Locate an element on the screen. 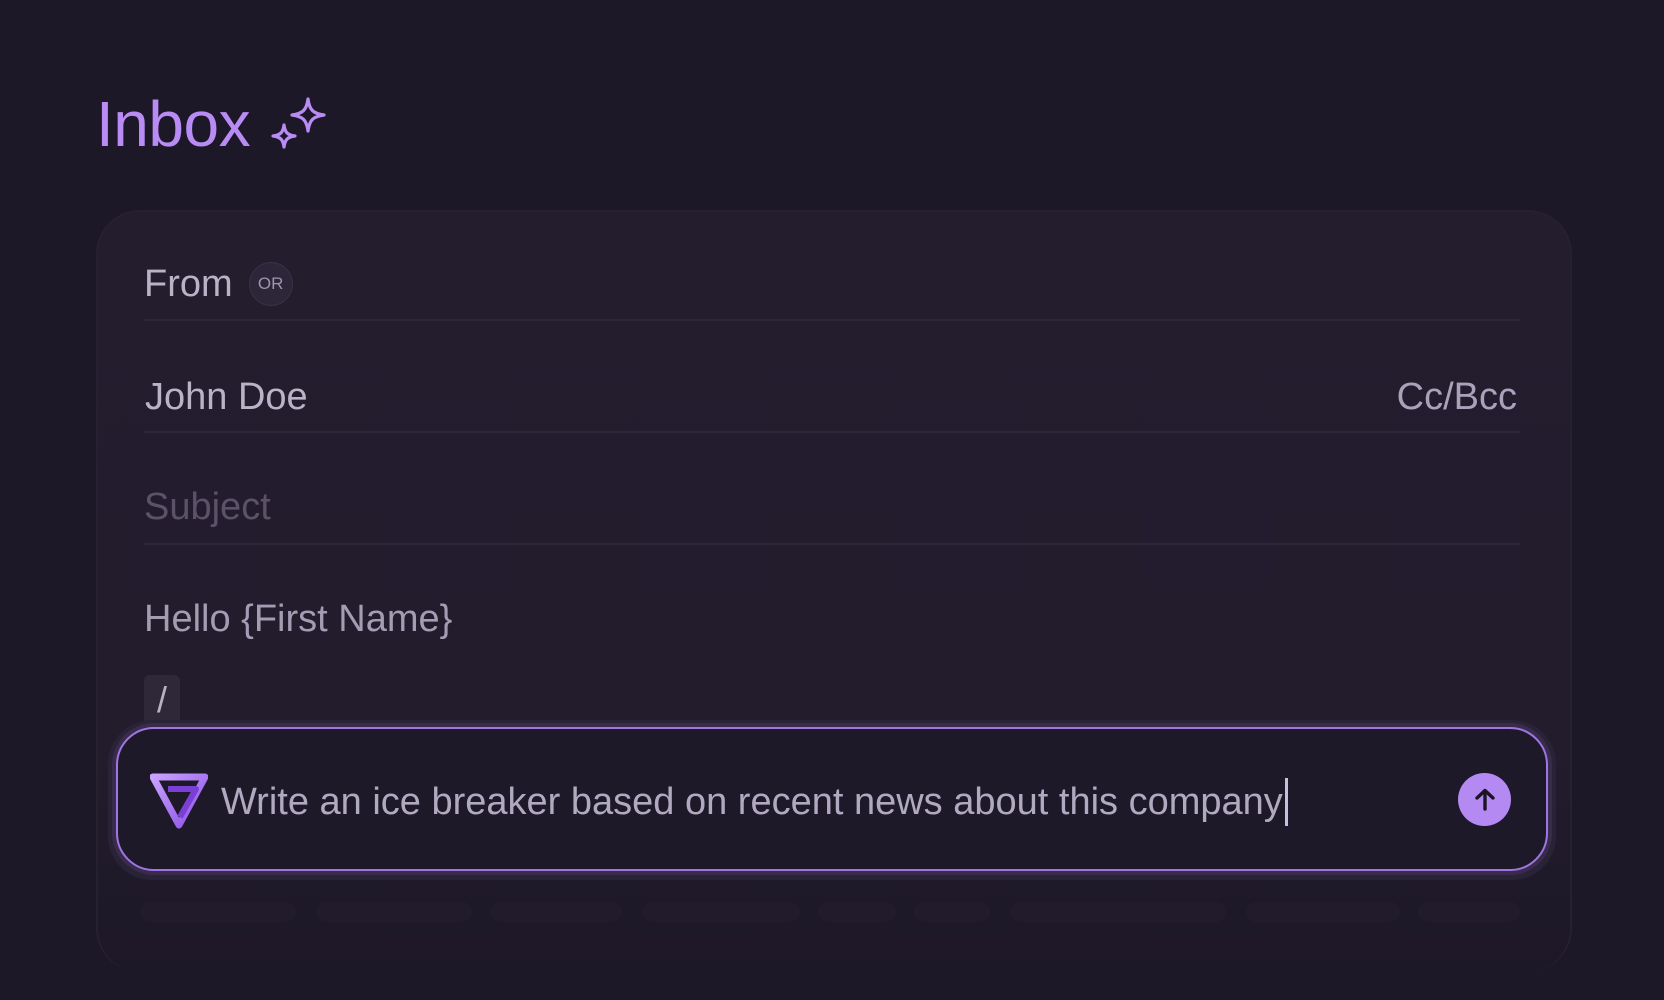 This screenshot has height=1000, width=1664. text-caret is located at coordinates (1286, 802).